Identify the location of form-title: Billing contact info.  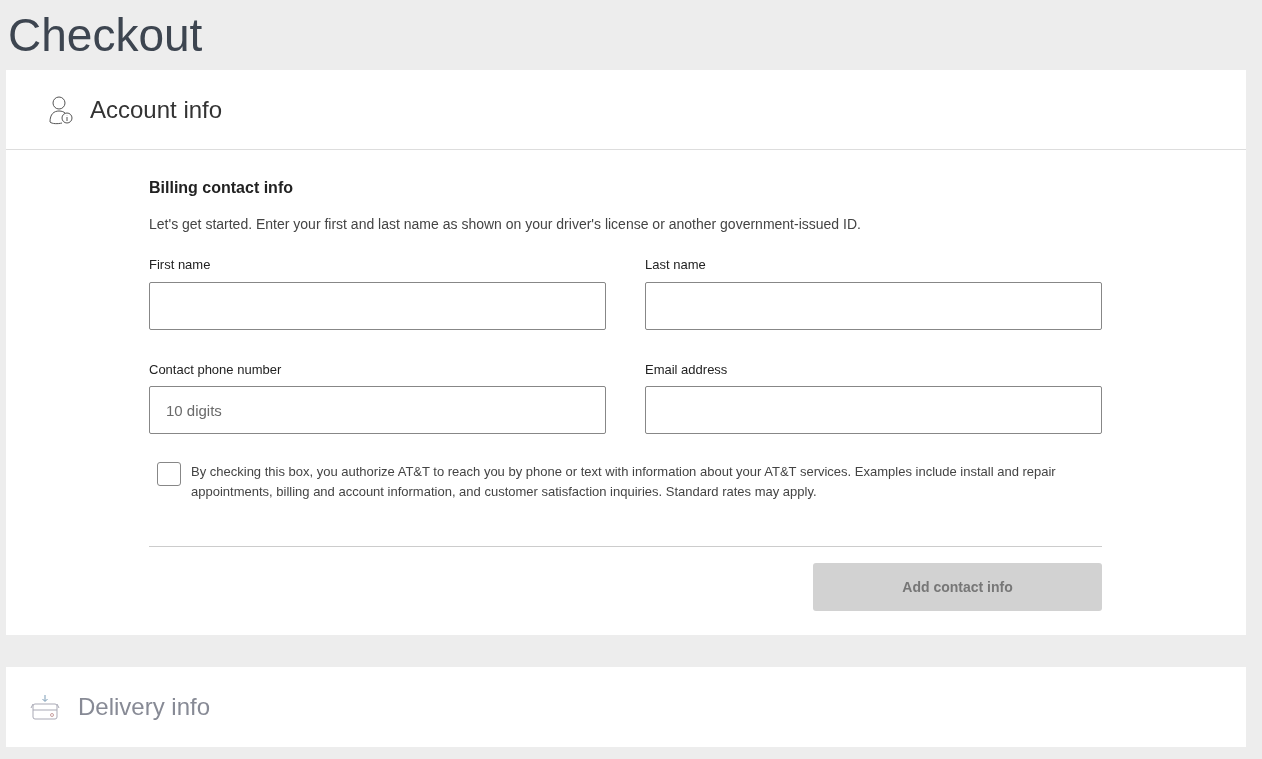
(221, 188).